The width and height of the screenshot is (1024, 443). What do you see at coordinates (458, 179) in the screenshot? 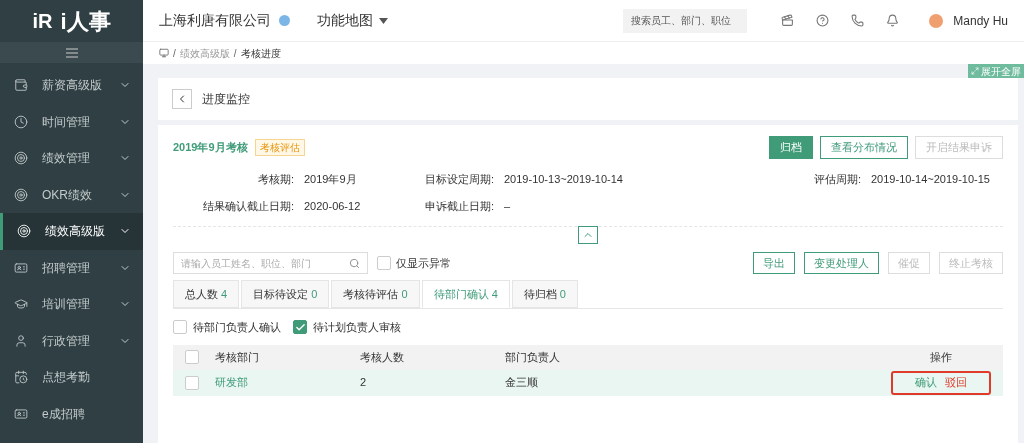
I see `field-label: 目标设定周期:` at bounding box center [458, 179].